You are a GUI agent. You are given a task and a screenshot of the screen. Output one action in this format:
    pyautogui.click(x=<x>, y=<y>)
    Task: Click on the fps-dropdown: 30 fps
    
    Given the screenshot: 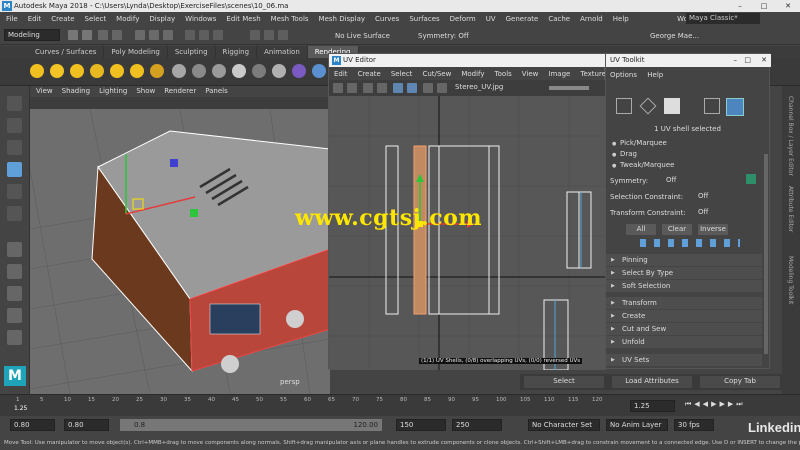 What is the action you would take?
    pyautogui.click(x=694, y=425)
    